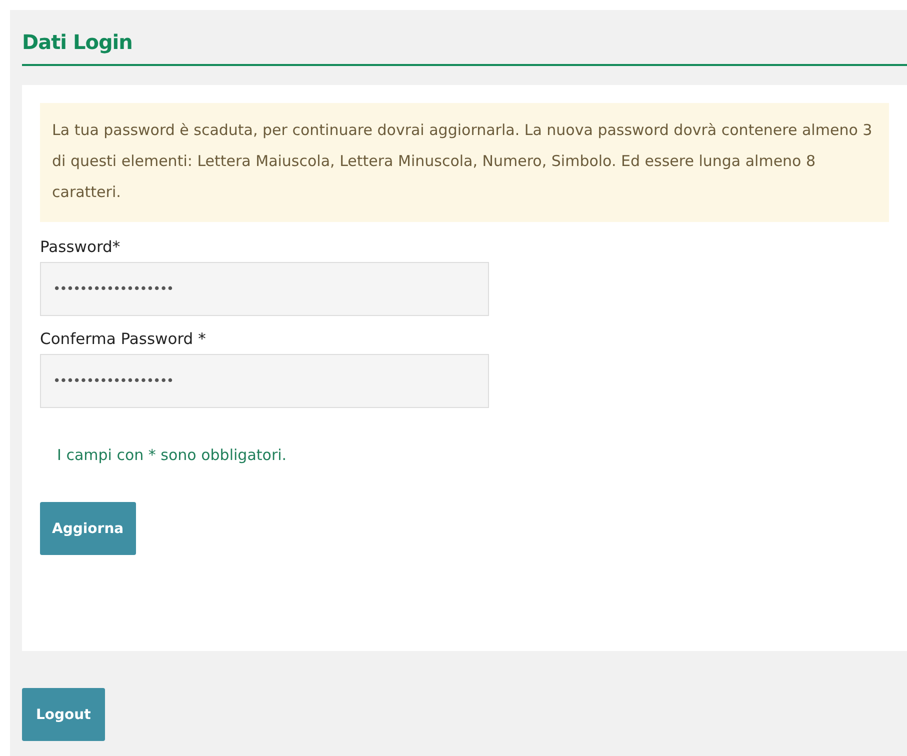  Describe the element at coordinates (463, 161) in the screenshot. I see `warning-text: La tua password è scaduta, per continuare dovrai aggiornarla. La nuova password dovrà contenere almeno 3 di questi elementi: Lettera Maiuscola, Lettera Minuscola, Numero, Simbolo. Ed essere lunga almeno 8 caratteri.` at that location.